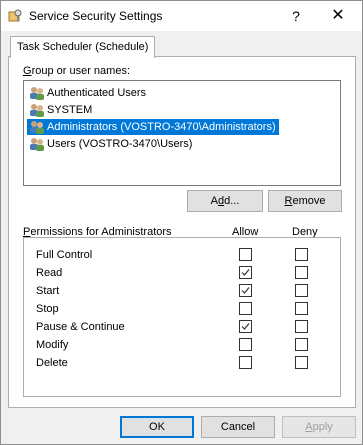 The height and width of the screenshot is (445, 363). Describe the element at coordinates (157, 427) in the screenshot. I see `ok-button: OK` at that location.